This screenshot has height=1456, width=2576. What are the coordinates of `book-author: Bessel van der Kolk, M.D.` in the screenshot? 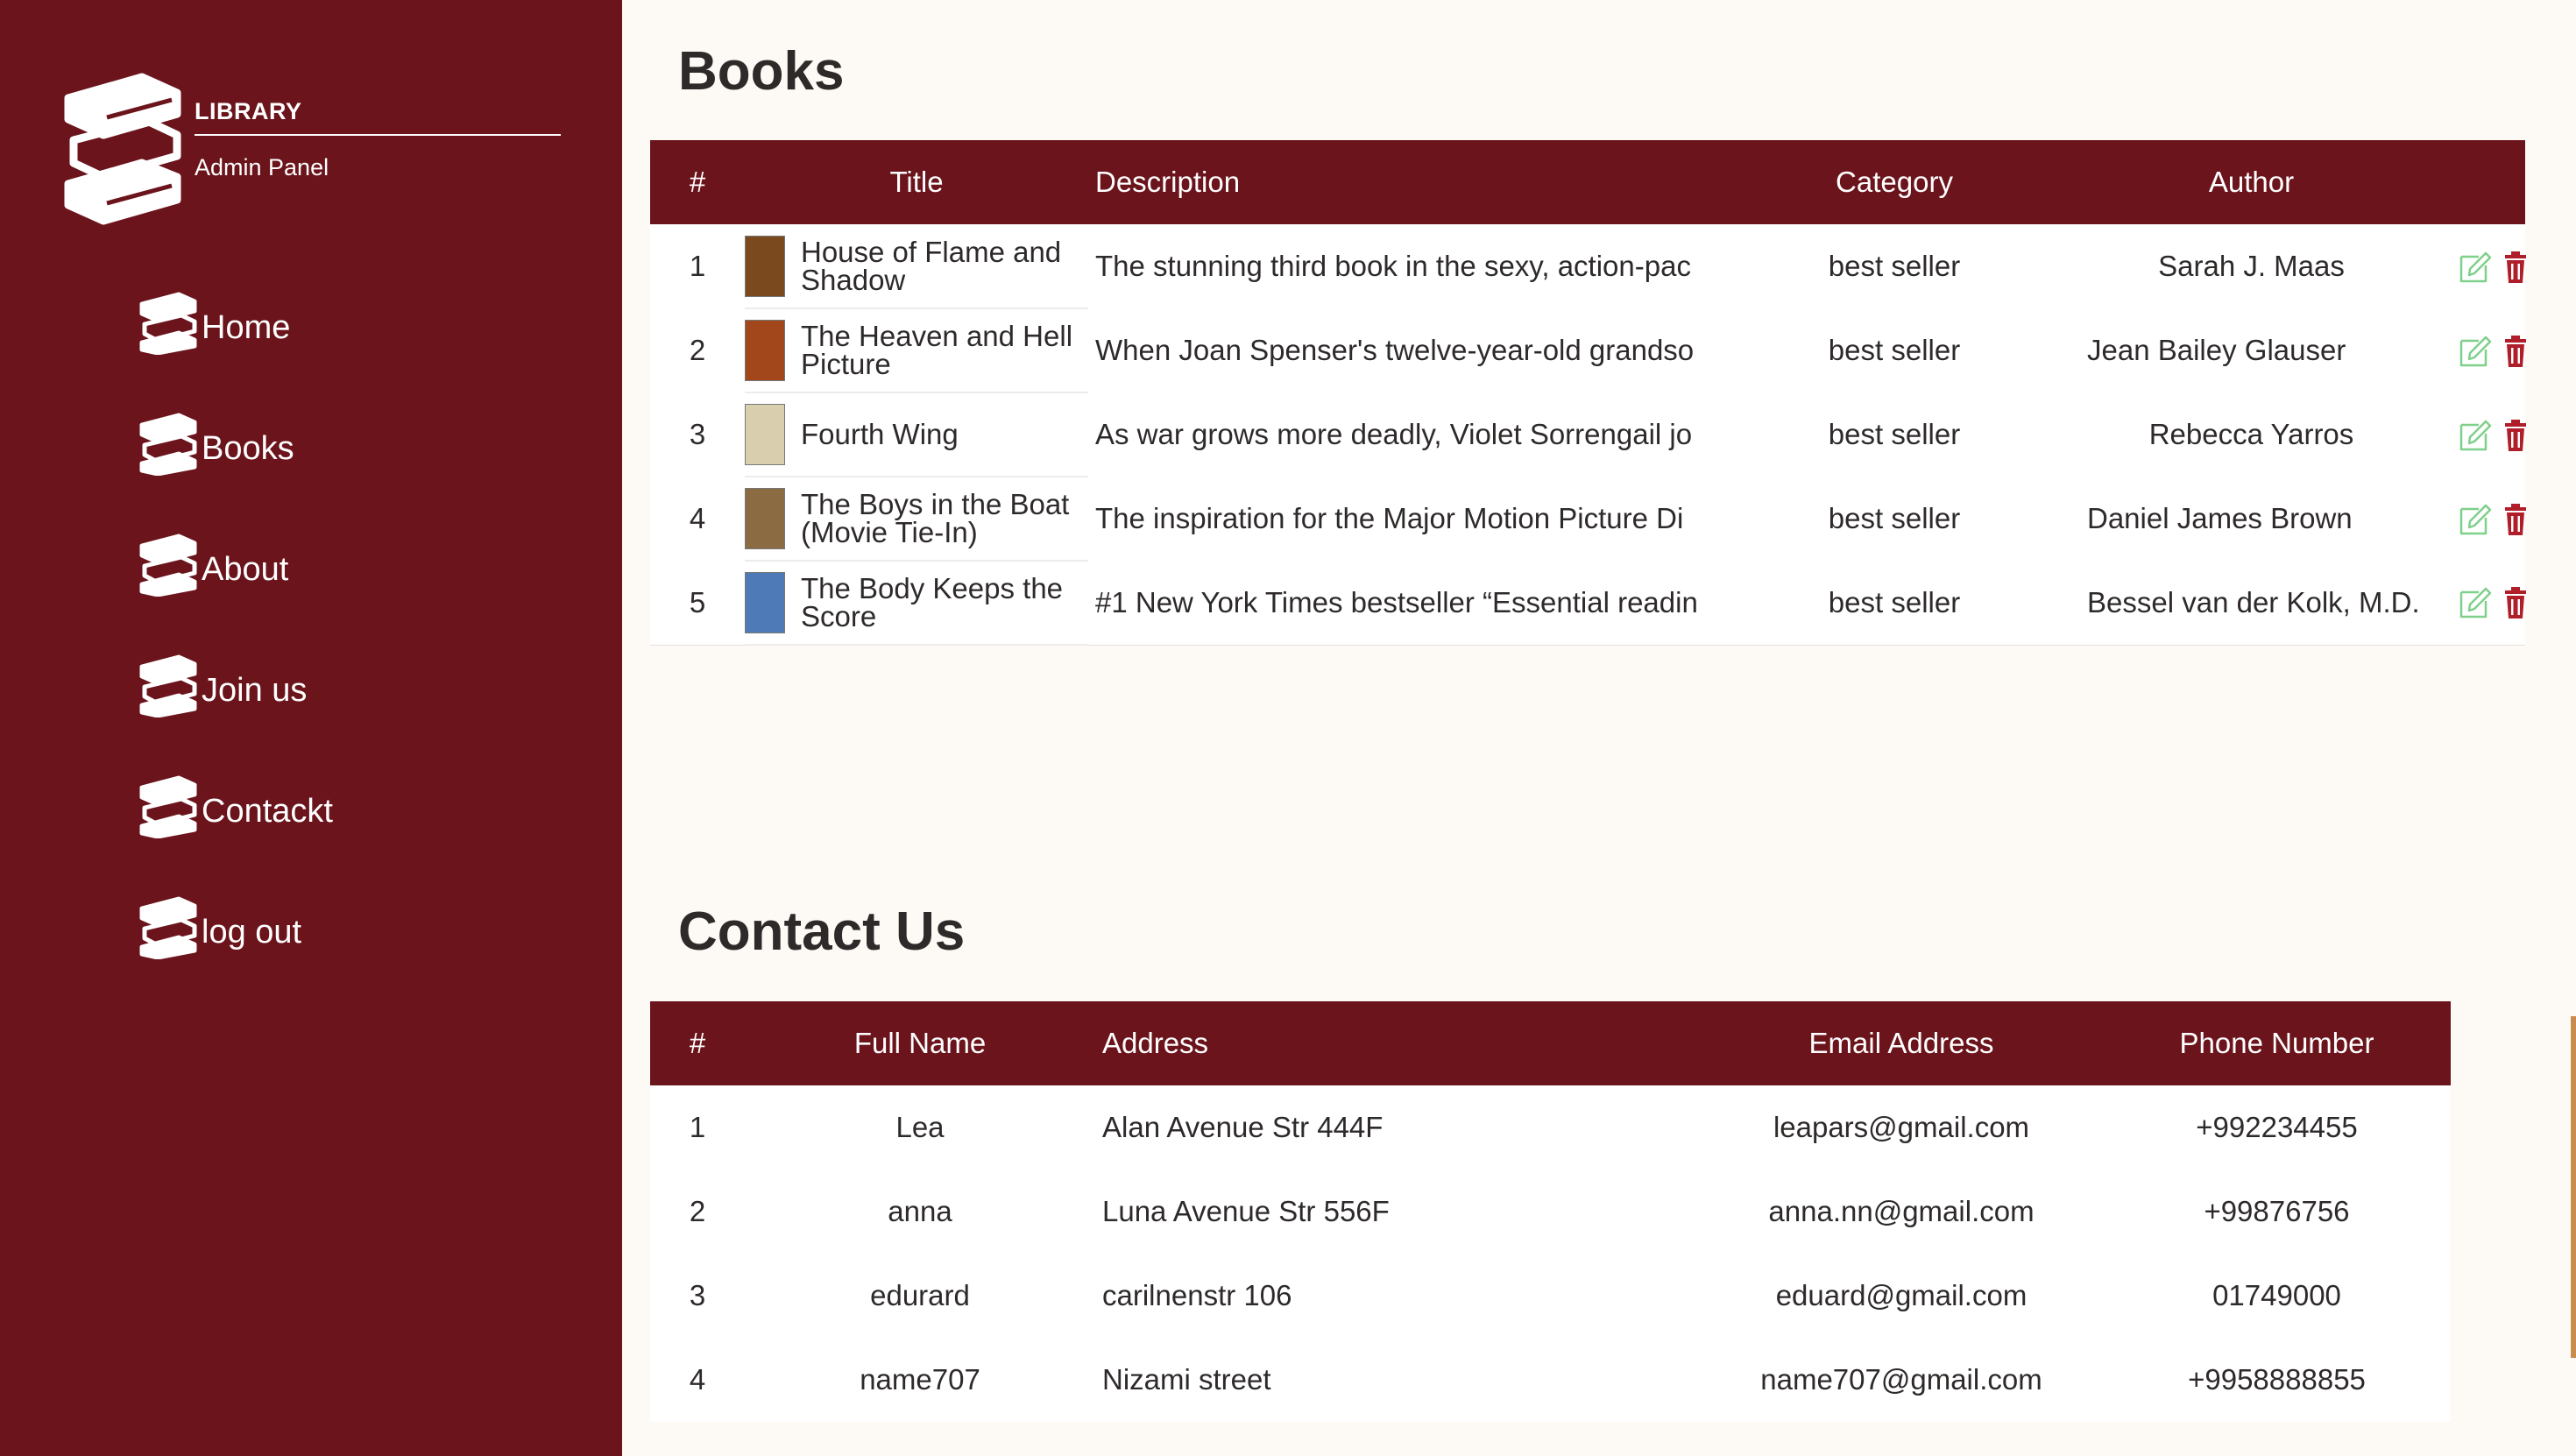 It's located at (2253, 601).